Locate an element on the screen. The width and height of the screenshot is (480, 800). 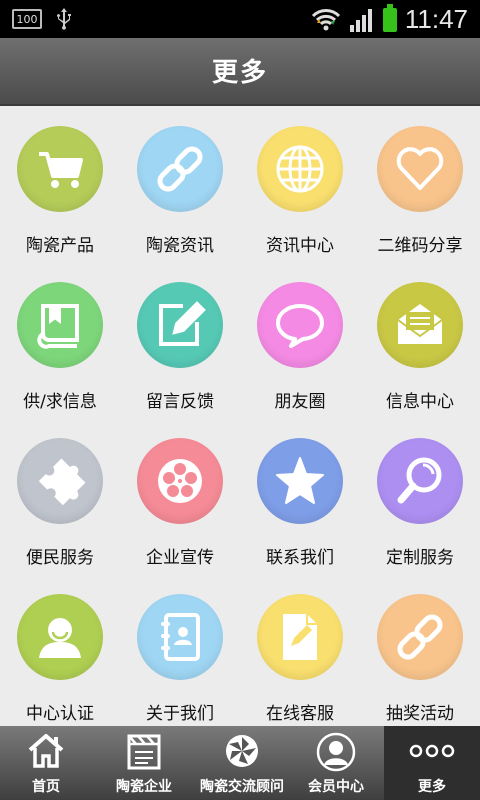
clapperboard-icon is located at coordinates (144, 752).